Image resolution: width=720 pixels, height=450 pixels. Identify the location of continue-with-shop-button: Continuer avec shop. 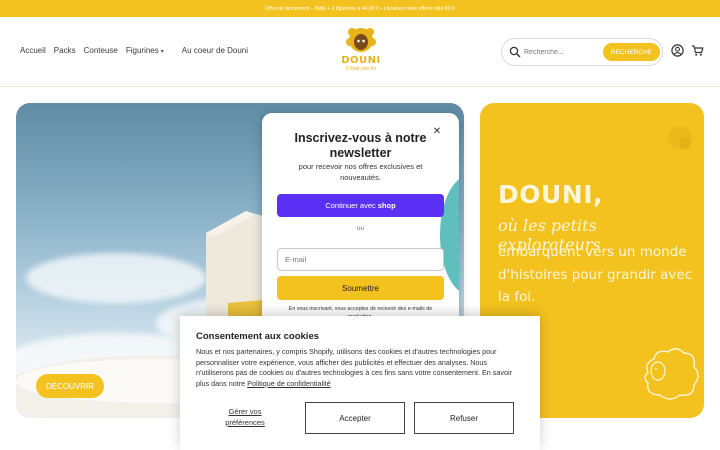
(360, 205).